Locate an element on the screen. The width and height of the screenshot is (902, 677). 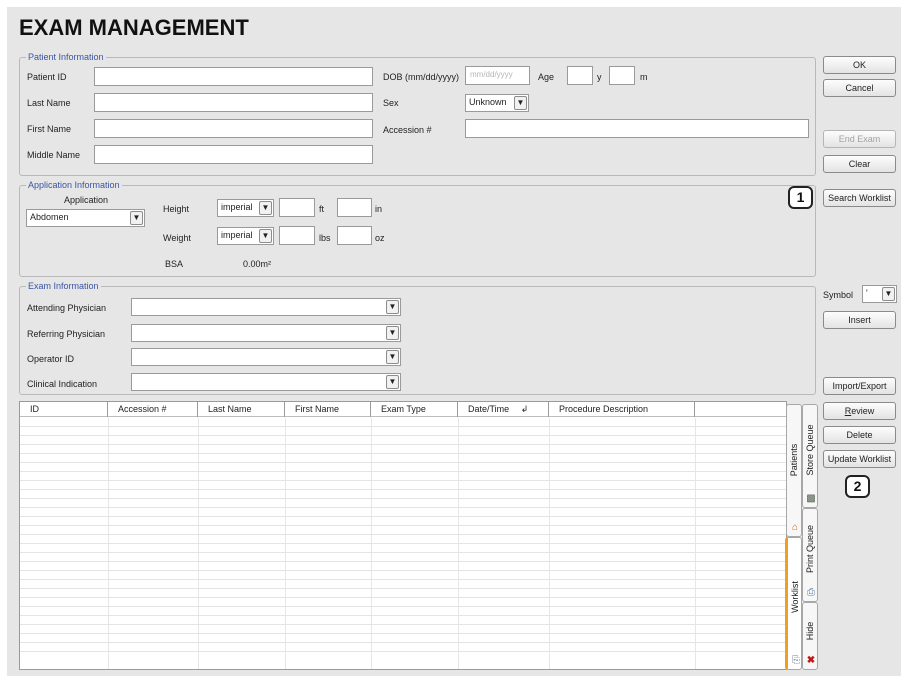
worklist-icon: ⎘ is located at coordinates (796, 660).